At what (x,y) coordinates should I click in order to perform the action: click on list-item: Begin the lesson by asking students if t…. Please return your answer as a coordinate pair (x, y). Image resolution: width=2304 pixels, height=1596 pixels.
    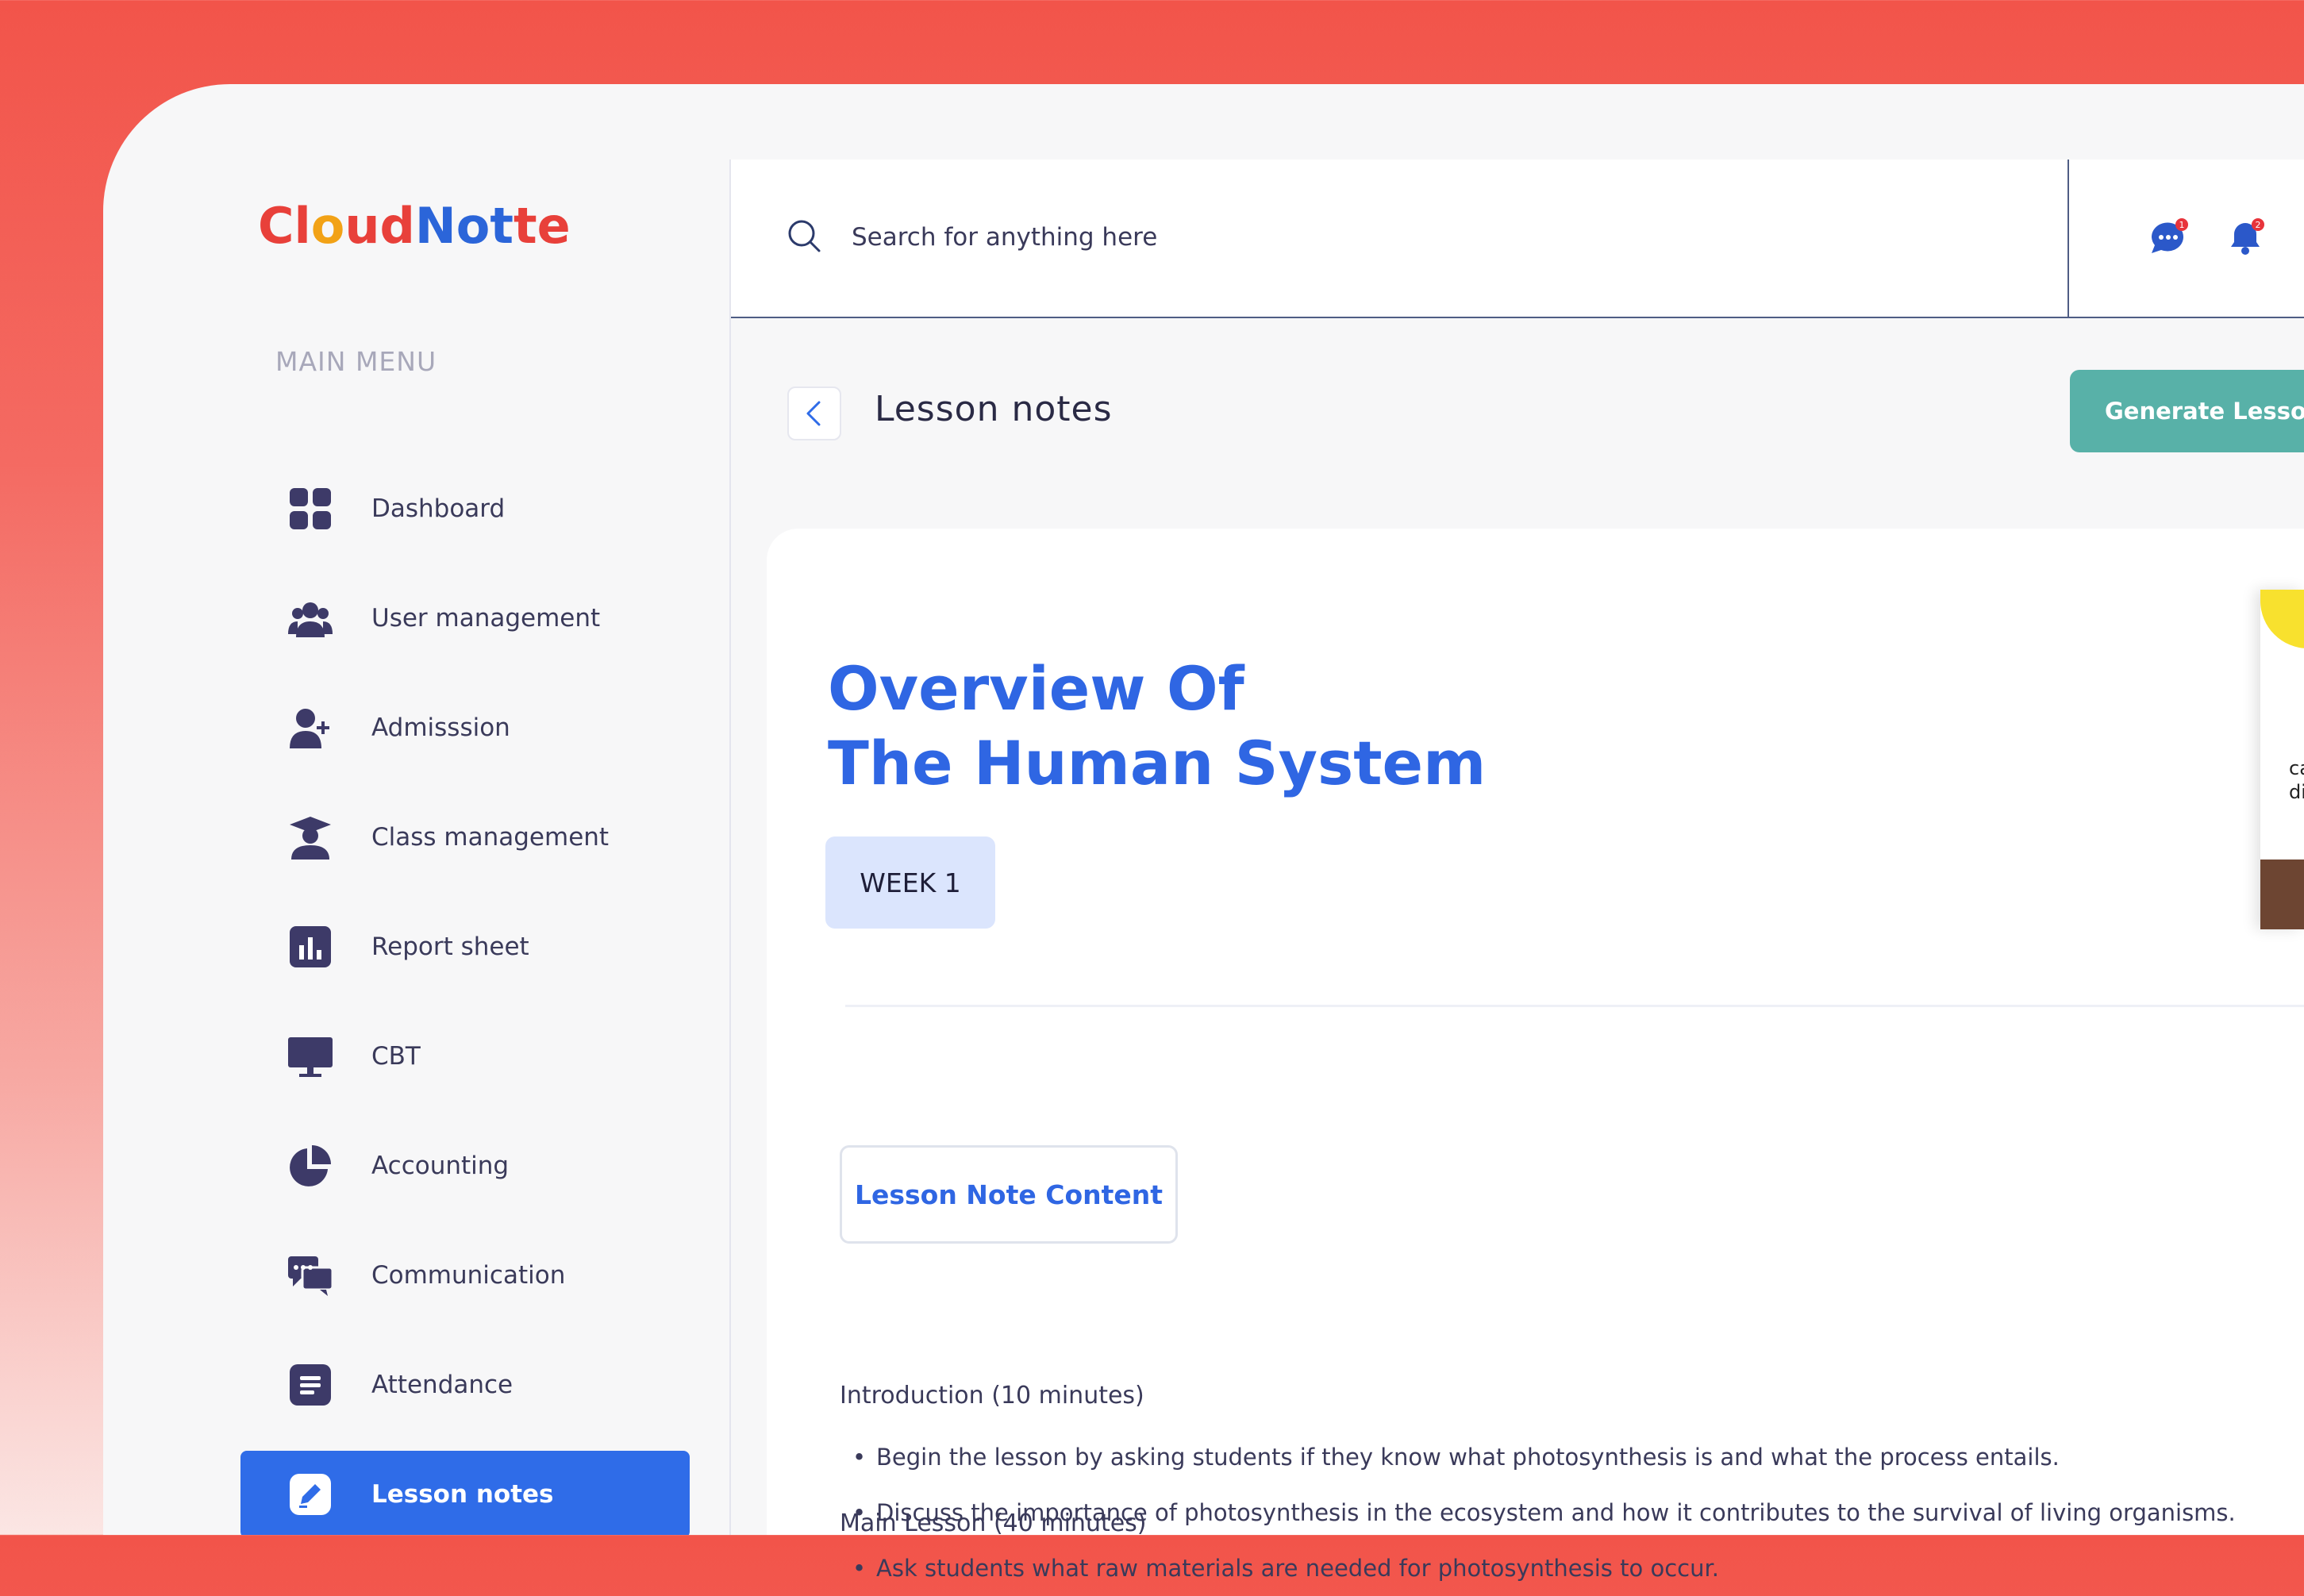
    Looking at the image, I should click on (1538, 1457).